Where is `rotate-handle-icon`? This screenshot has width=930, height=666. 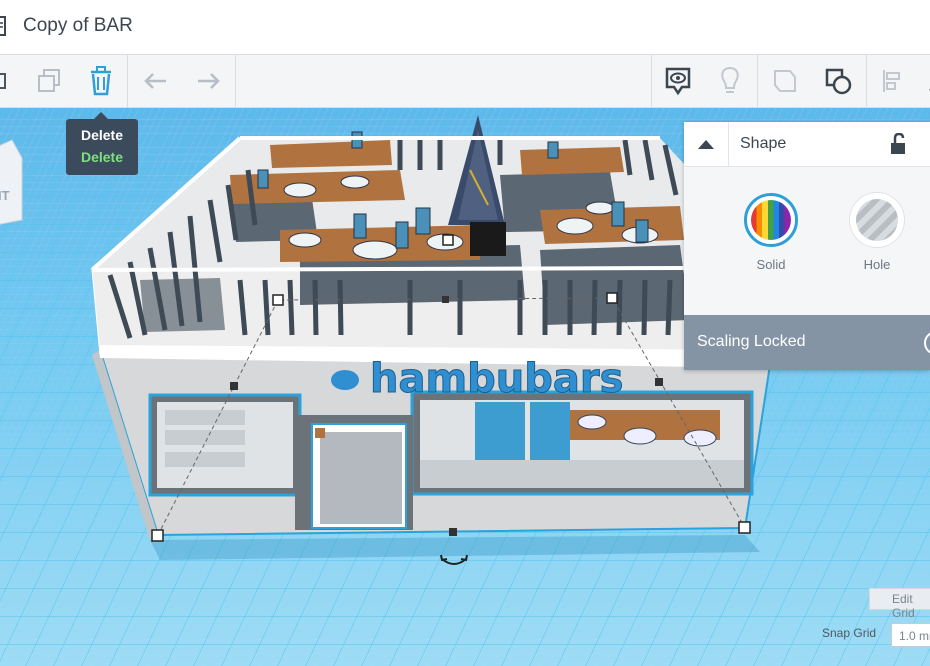 rotate-handle-icon is located at coordinates (454, 563).